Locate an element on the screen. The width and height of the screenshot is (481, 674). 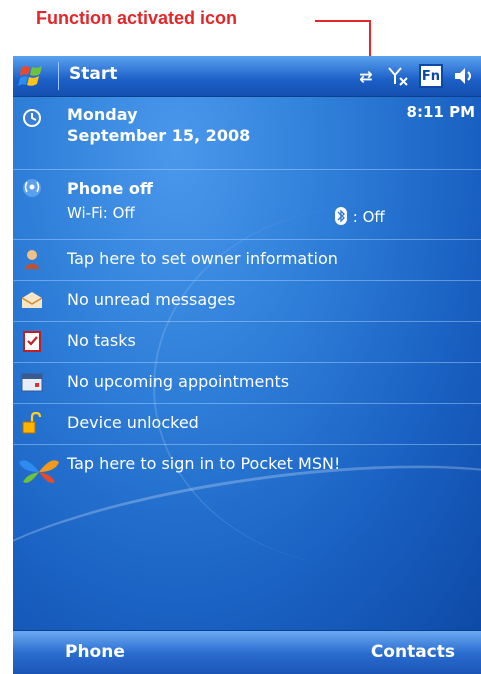
pocket-msn-item: Tap here to sign in to Pocket MSN! is located at coordinates (247, 472).